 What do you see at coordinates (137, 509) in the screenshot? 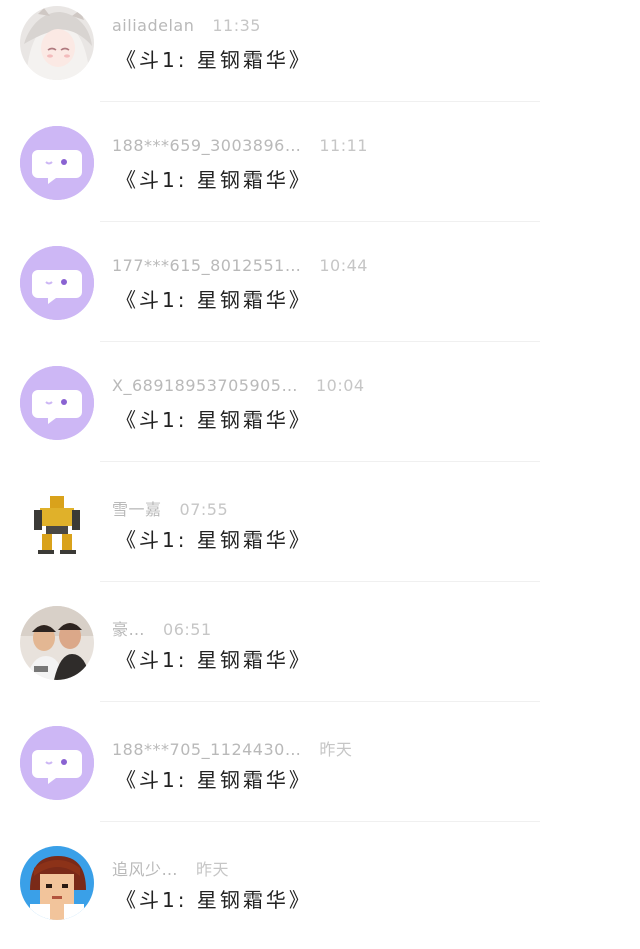
I see `username: 雪一嘉` at bounding box center [137, 509].